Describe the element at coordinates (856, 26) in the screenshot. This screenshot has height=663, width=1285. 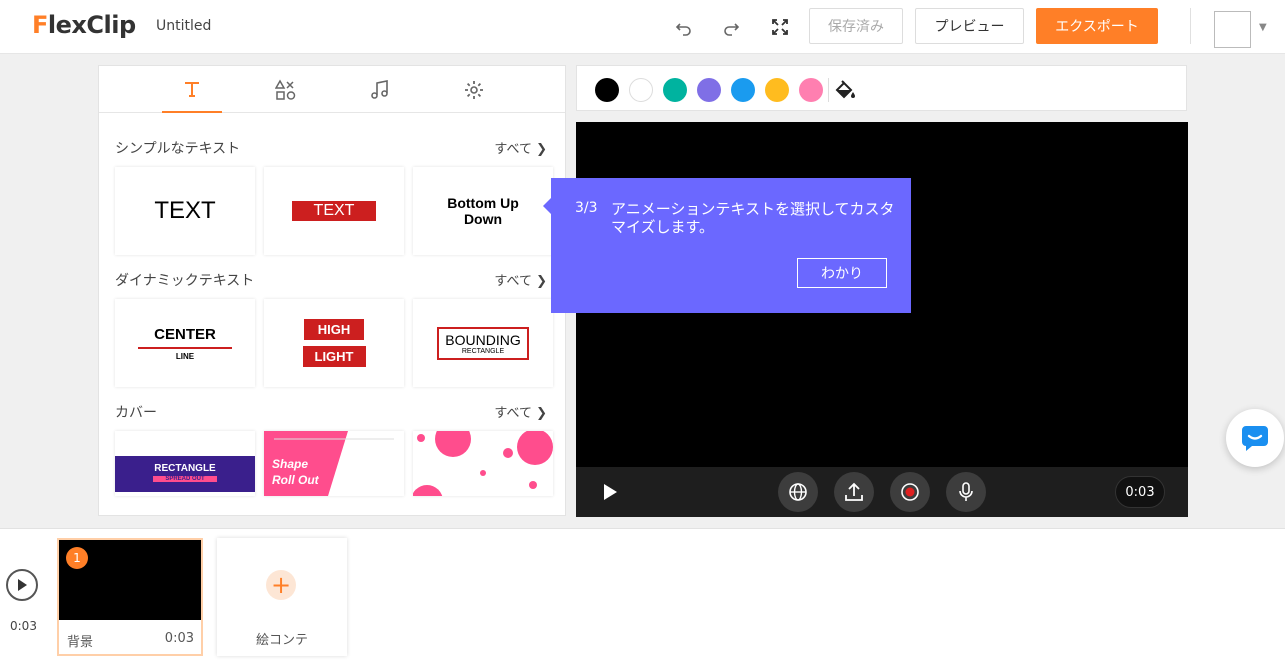
I see `saved-button: 保存済み` at that location.